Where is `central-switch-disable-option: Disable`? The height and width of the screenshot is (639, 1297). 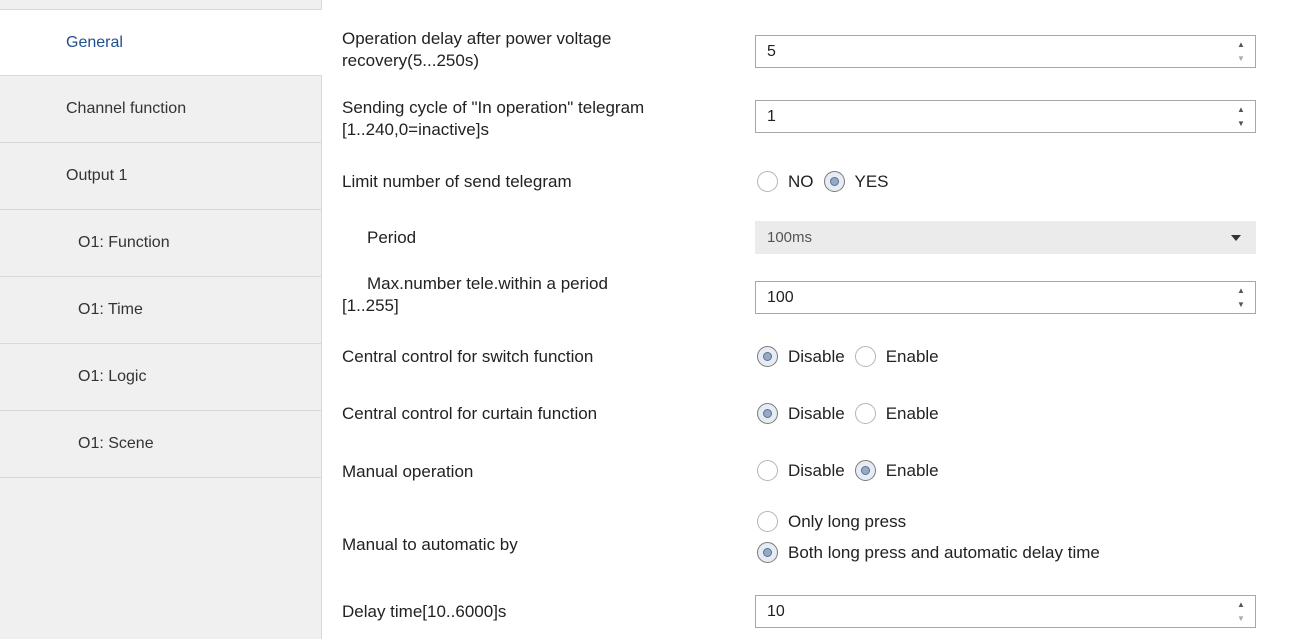 central-switch-disable-option: Disable is located at coordinates (801, 356).